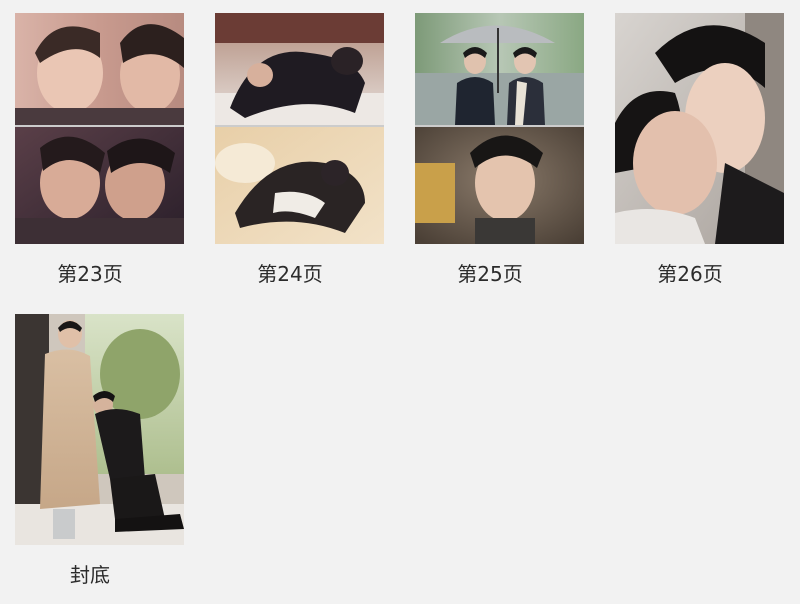 This screenshot has width=800, height=604. I want to click on photo-man-kneeling-by-window, so click(99, 429).